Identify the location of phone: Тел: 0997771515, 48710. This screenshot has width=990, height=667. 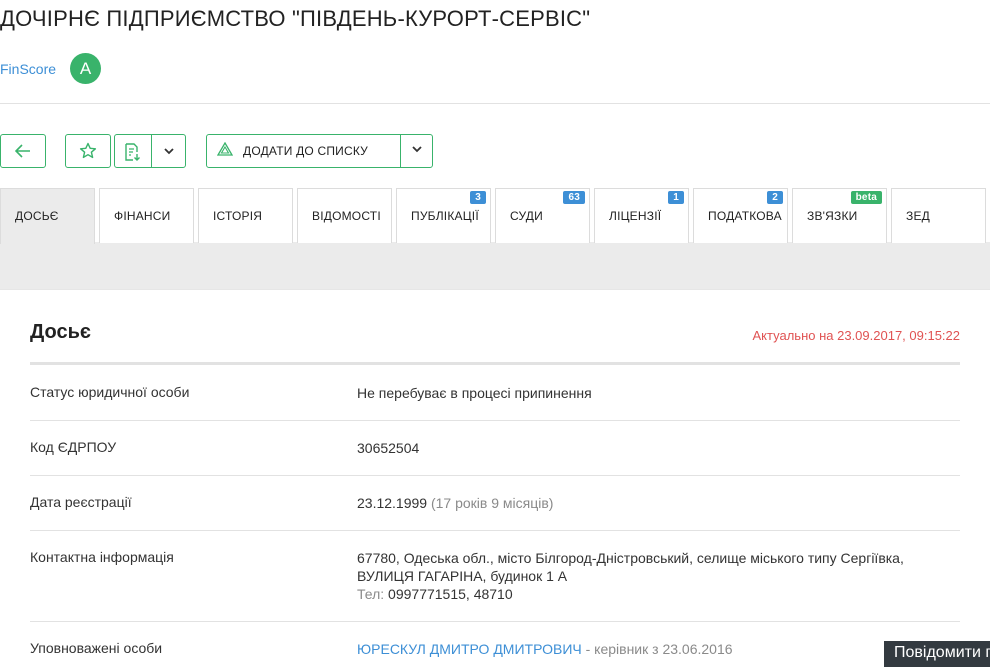
(630, 594).